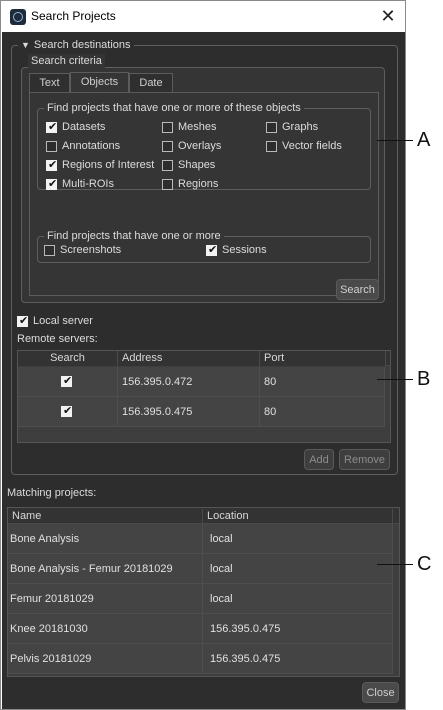  Describe the element at coordinates (364, 459) in the screenshot. I see `remove-button: Remove` at that location.